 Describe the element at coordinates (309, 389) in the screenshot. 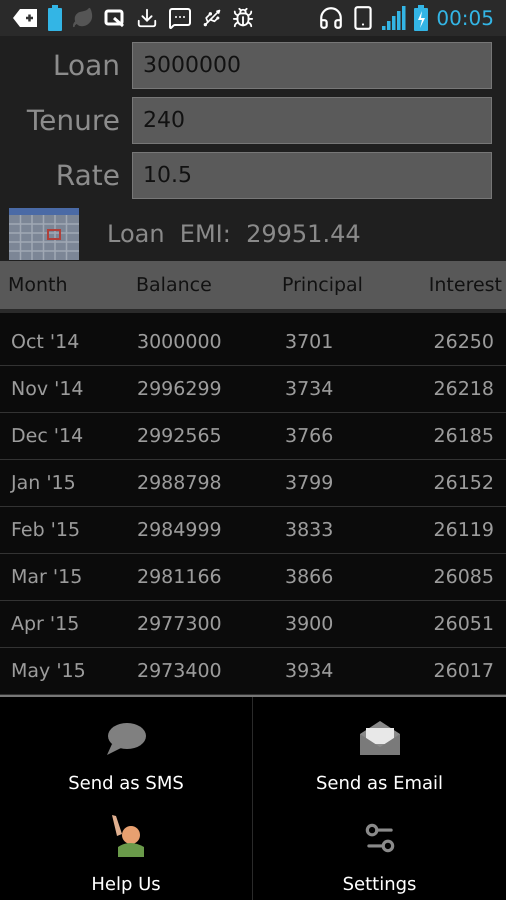

I see `table-cell-text: 3734` at that location.